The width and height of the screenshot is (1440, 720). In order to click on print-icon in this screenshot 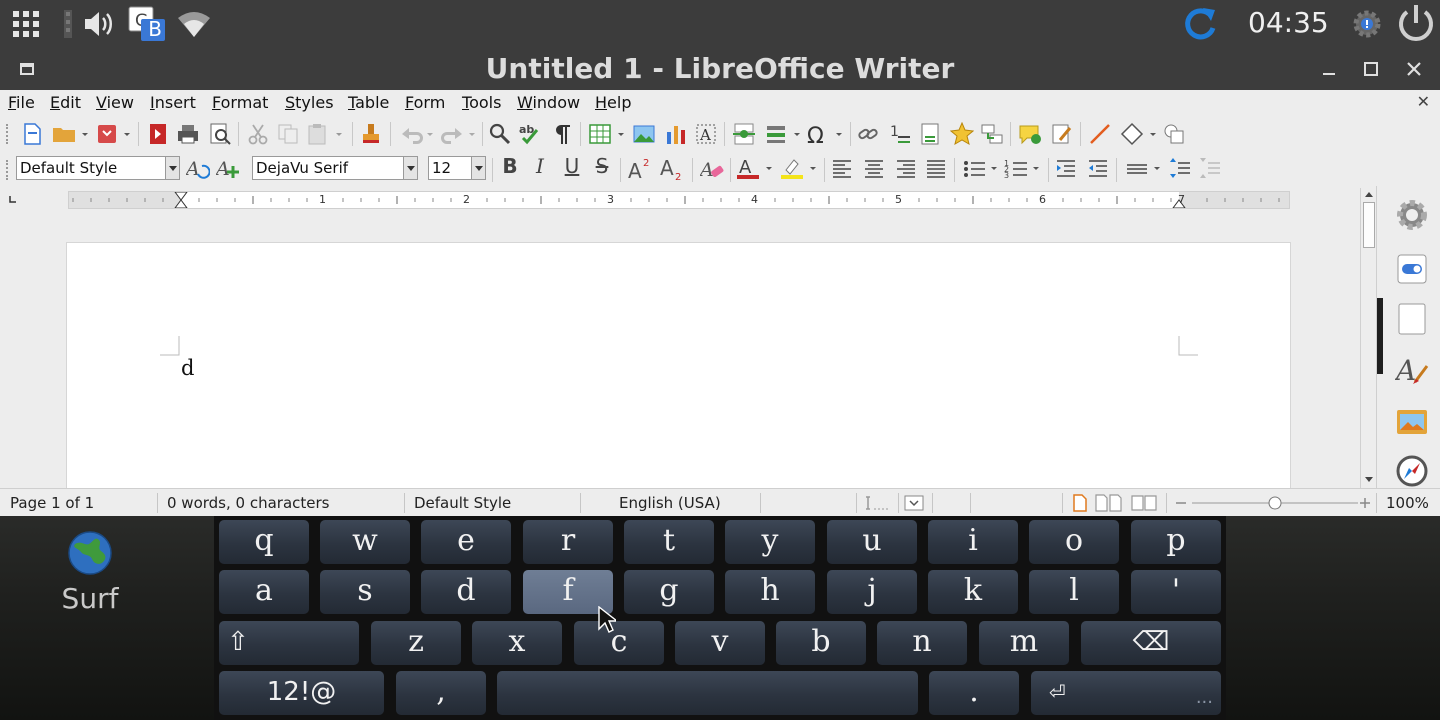, I will do `click(188, 134)`.